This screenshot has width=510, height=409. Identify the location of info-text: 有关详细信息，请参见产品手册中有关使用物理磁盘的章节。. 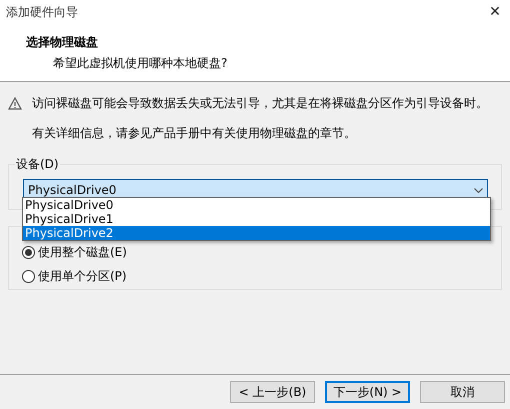
(194, 133).